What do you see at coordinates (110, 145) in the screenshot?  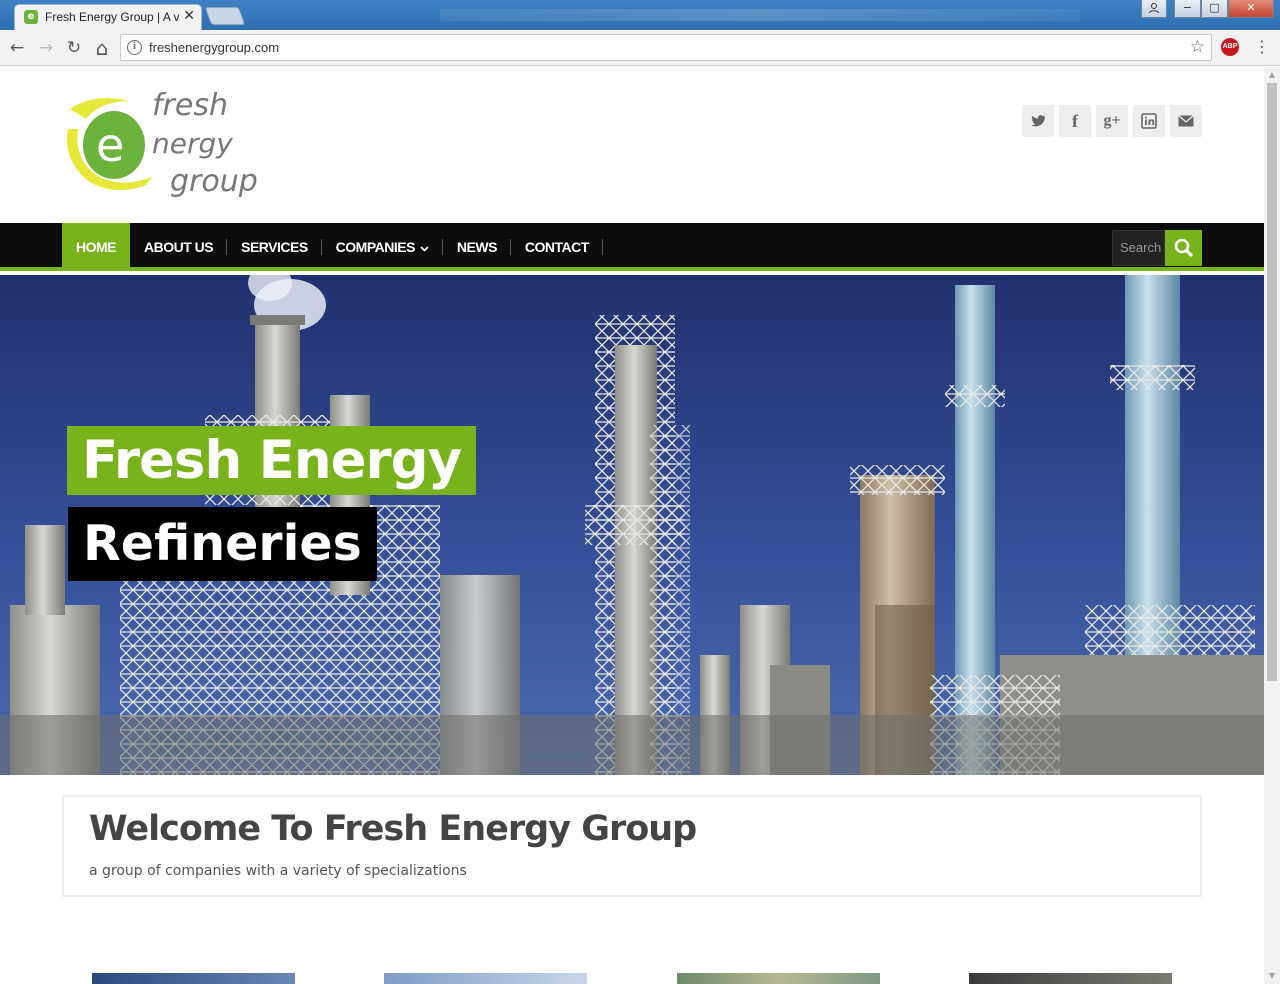 I see `logo-letter: e` at bounding box center [110, 145].